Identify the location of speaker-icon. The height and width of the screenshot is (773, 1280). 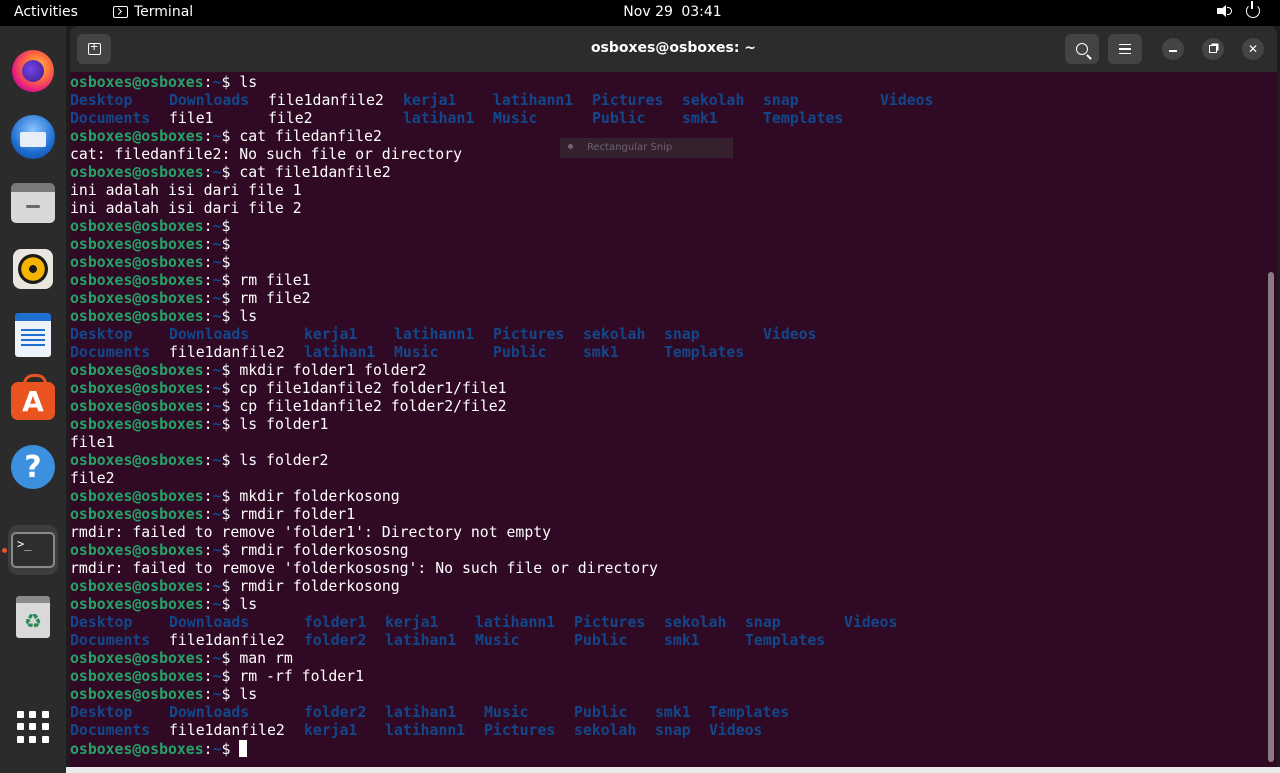
(1224, 11).